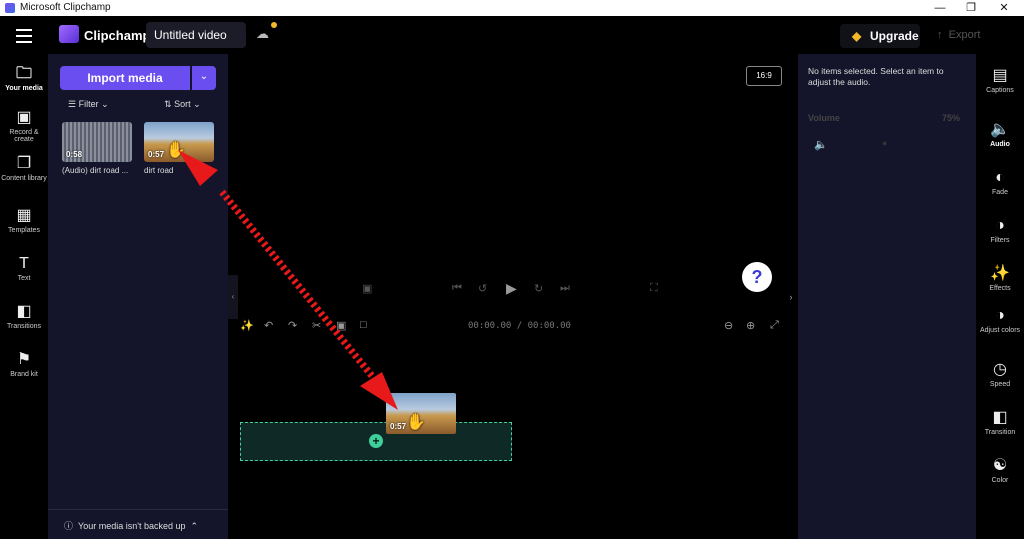 This screenshot has height=539, width=1024. I want to click on tool-fade: ◐ Fade, so click(1000, 183).